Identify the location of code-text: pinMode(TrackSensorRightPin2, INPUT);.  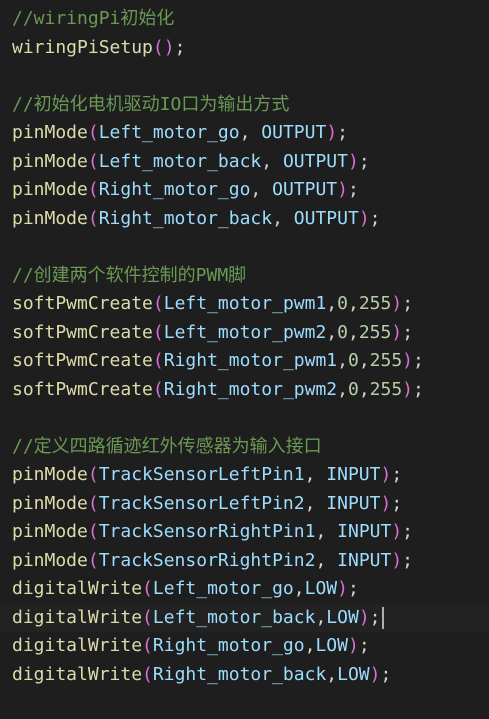
(212, 560).